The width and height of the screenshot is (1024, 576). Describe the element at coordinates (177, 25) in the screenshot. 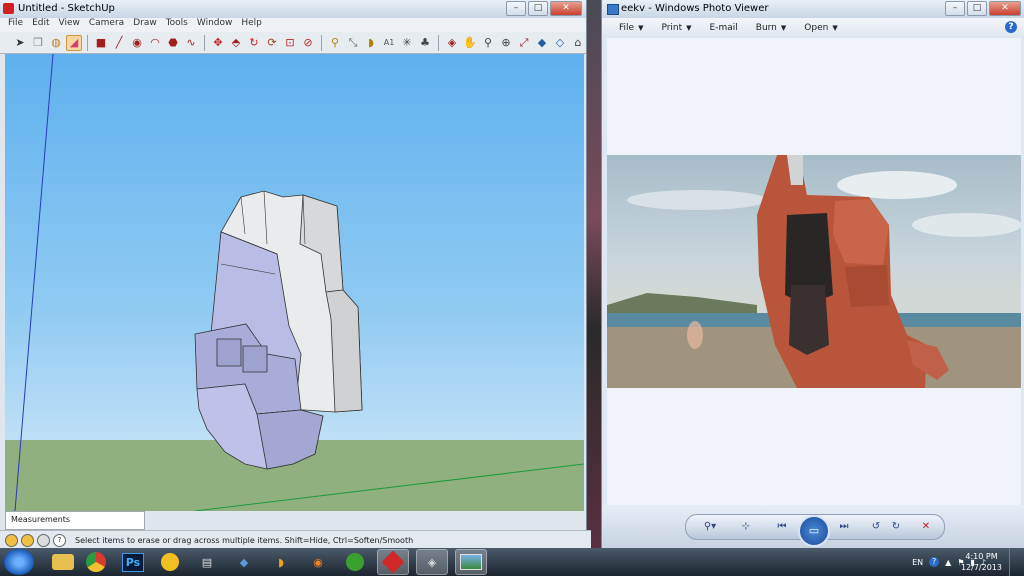

I see `menu-tools: Tools` at that location.